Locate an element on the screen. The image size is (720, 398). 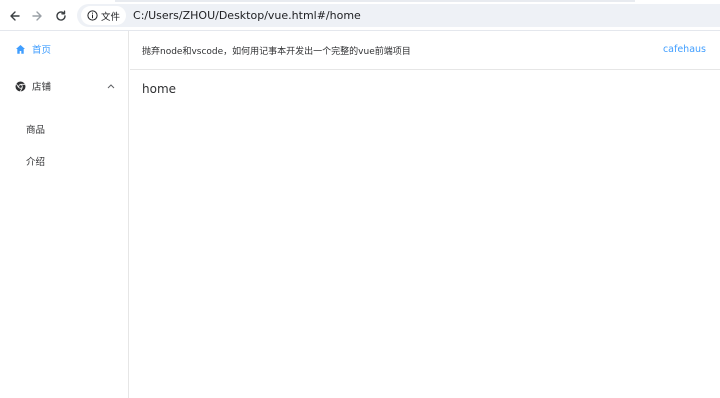
back-button is located at coordinates (15, 16).